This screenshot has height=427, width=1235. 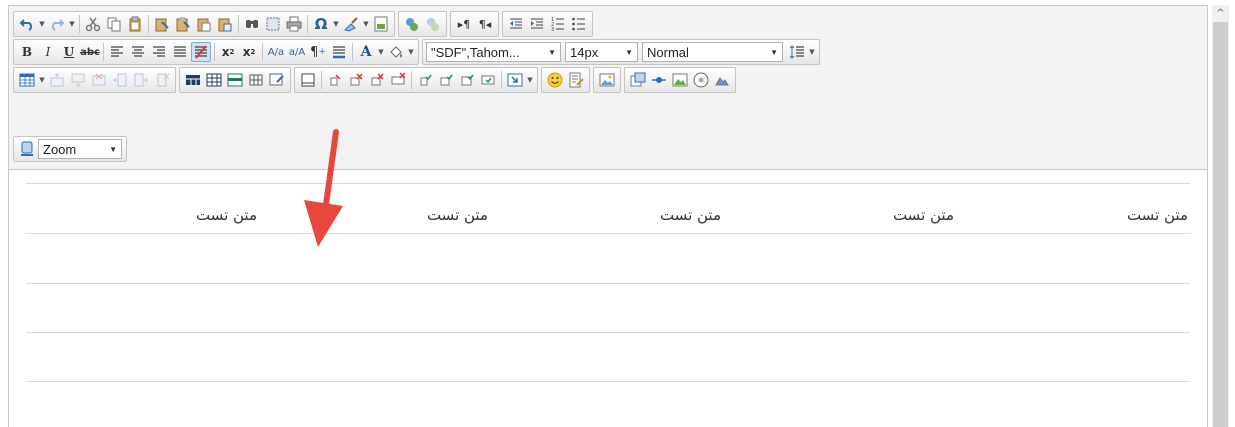 What do you see at coordinates (464, 24) in the screenshot?
I see `ltr-icon: ▸¶` at bounding box center [464, 24].